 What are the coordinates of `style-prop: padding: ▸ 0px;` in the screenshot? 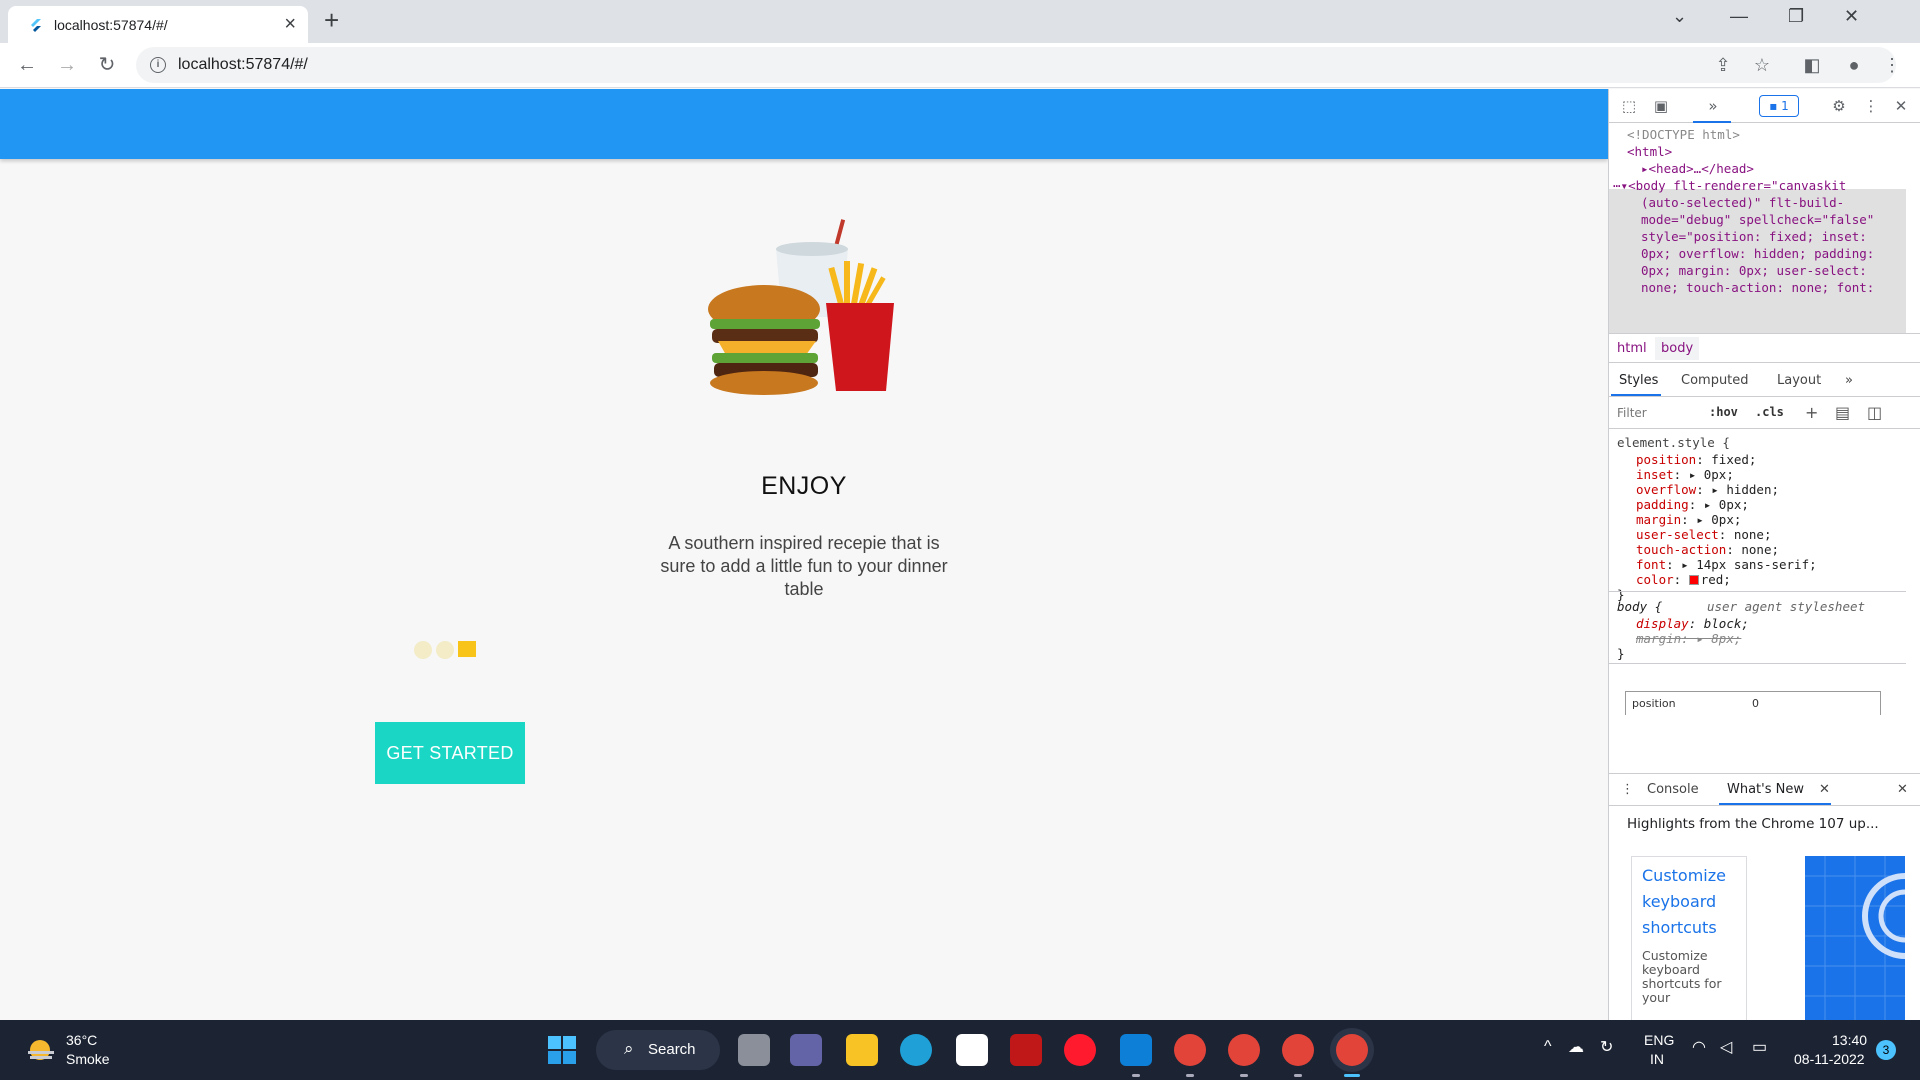 It's located at (1692, 504).